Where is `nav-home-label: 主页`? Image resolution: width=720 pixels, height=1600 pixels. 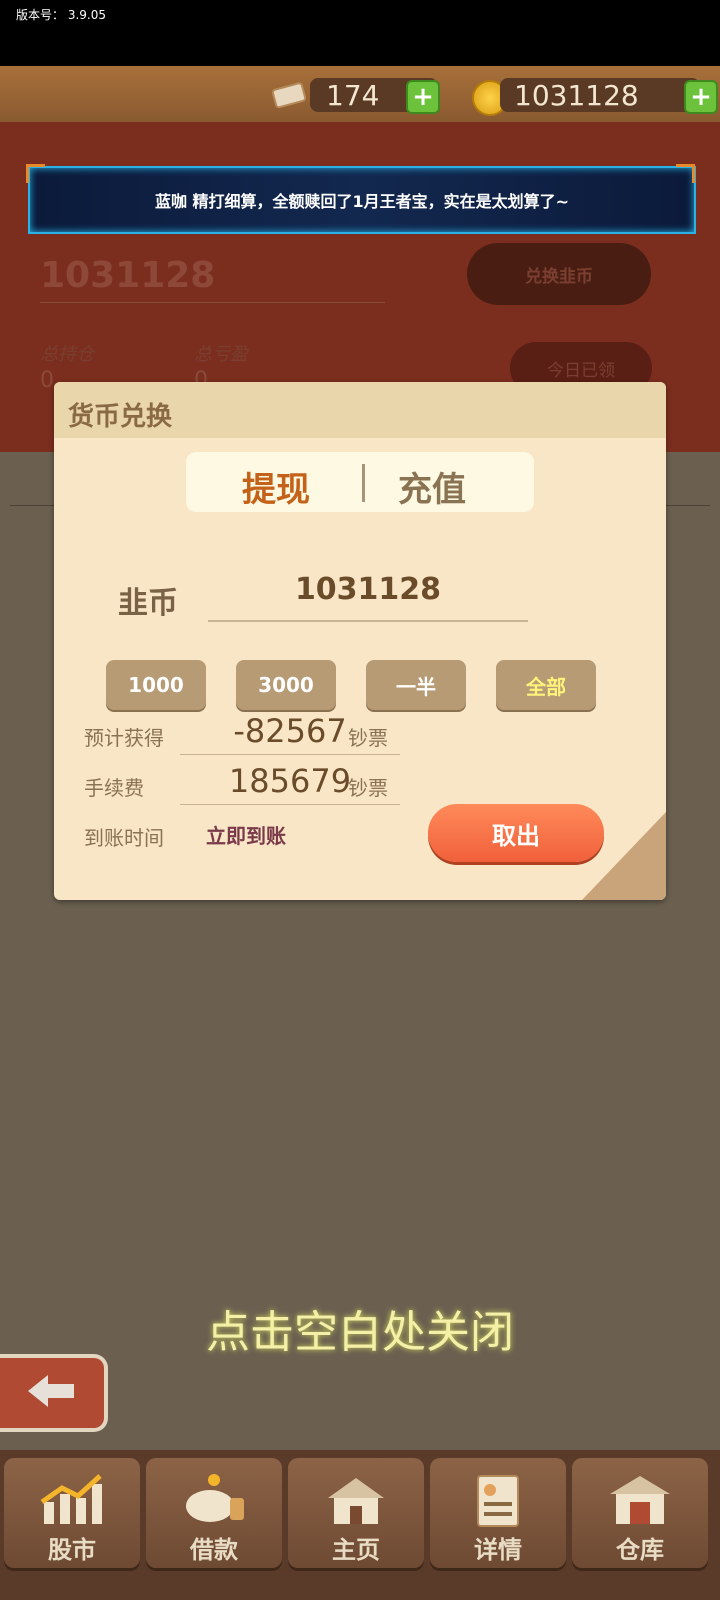
nav-home-label: 主页 is located at coordinates (356, 1550).